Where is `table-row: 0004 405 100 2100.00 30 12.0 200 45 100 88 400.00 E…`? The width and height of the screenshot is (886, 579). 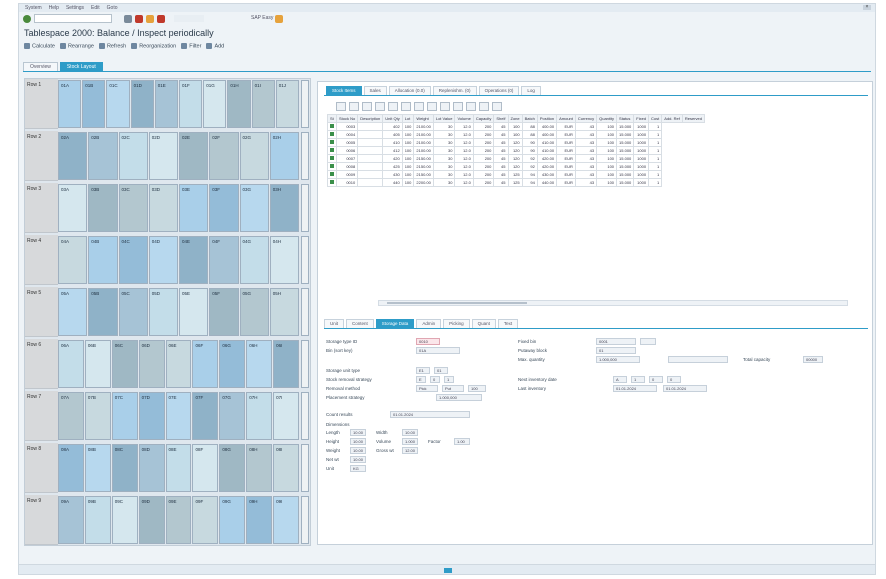
table-row: 0004 405 100 2100.00 30 12.0 200 45 100 88 400.00 E… is located at coordinates (516, 134).